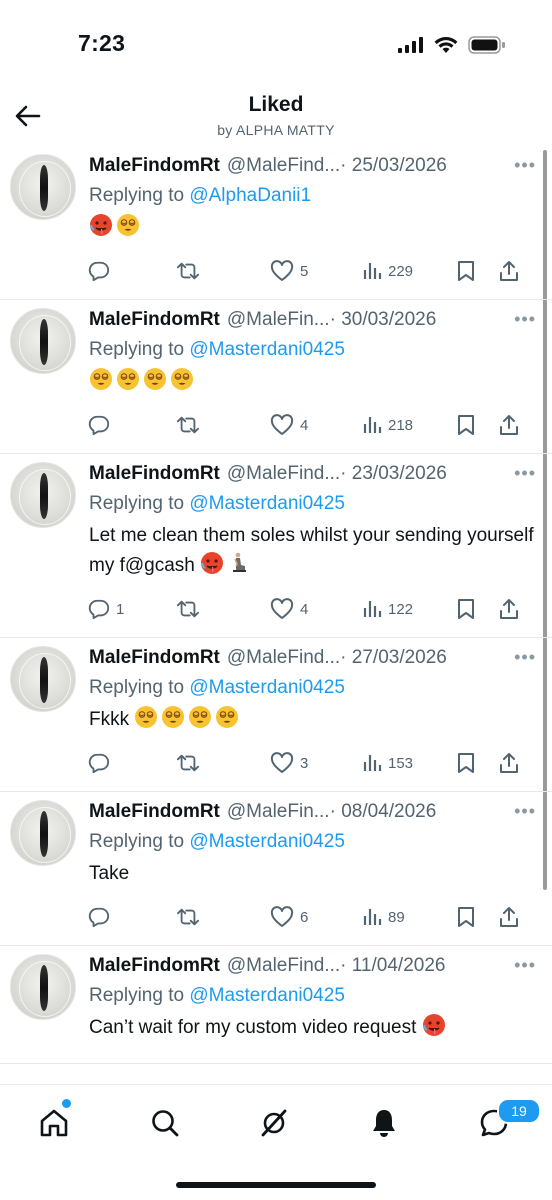 The height and width of the screenshot is (1200, 552). I want to click on reply-button: 1, so click(132, 609).